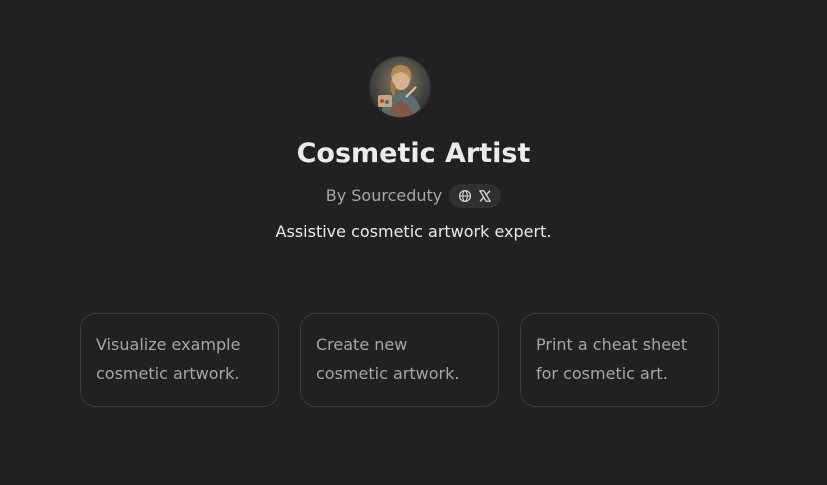 This screenshot has width=827, height=485. I want to click on gpt-description: Assistive cosmetic artwork expert., so click(413, 231).